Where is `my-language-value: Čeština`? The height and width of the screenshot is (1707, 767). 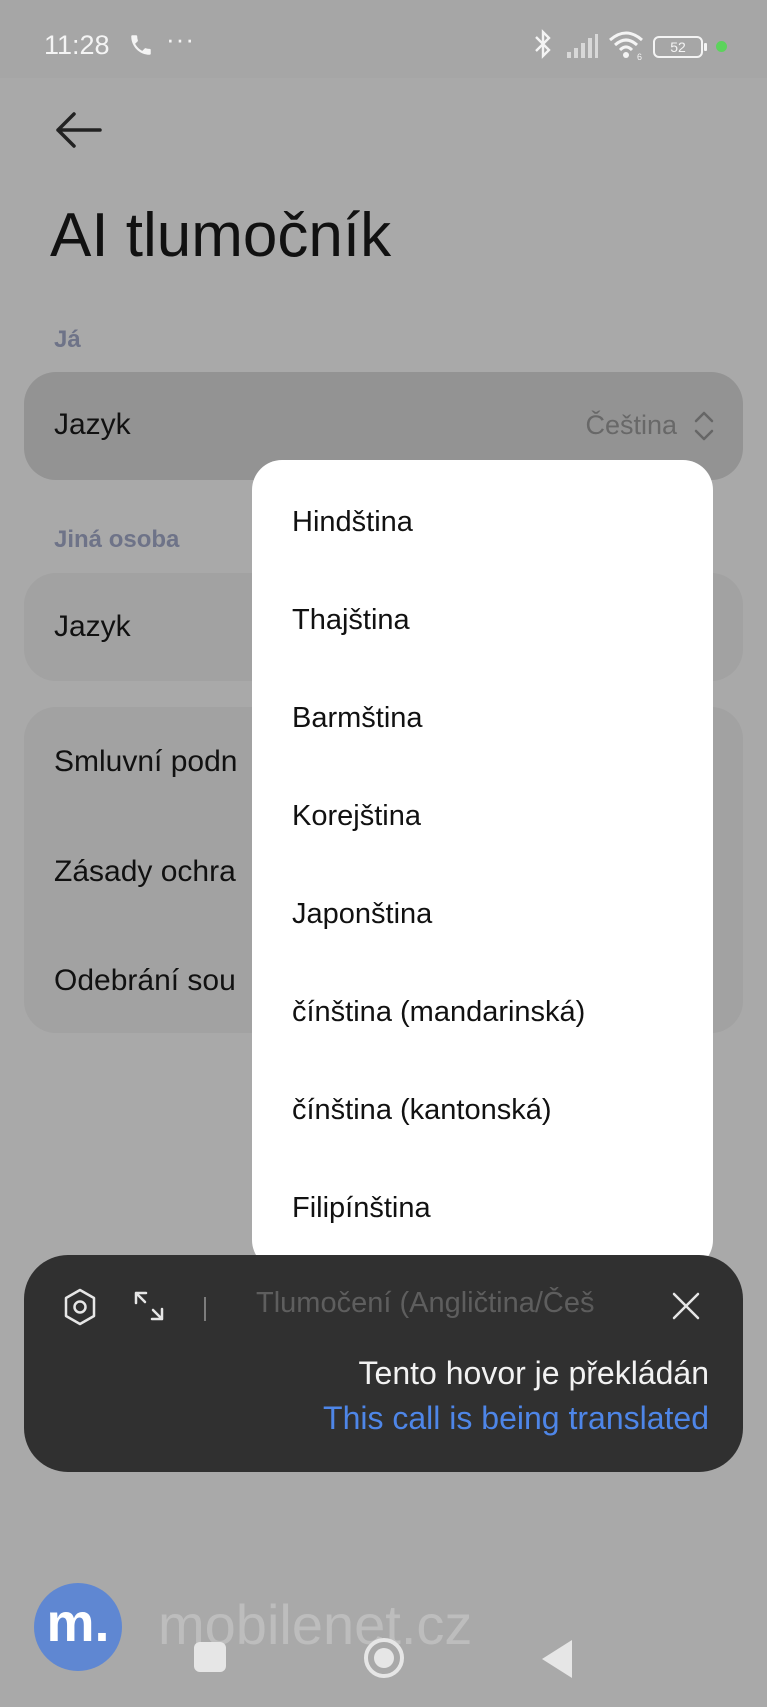
my-language-value: Čeština is located at coordinates (631, 425).